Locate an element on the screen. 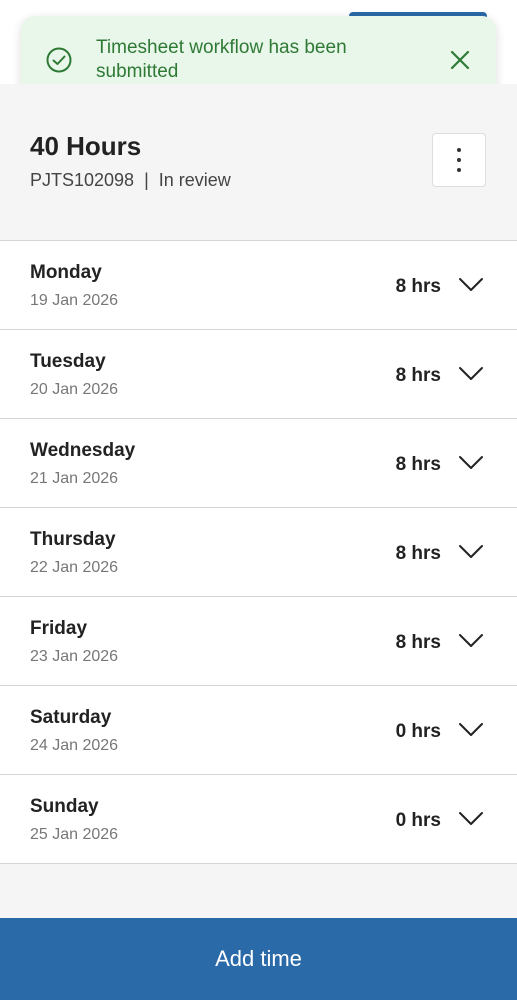  day-date: 20 Jan 2026 is located at coordinates (74, 389).